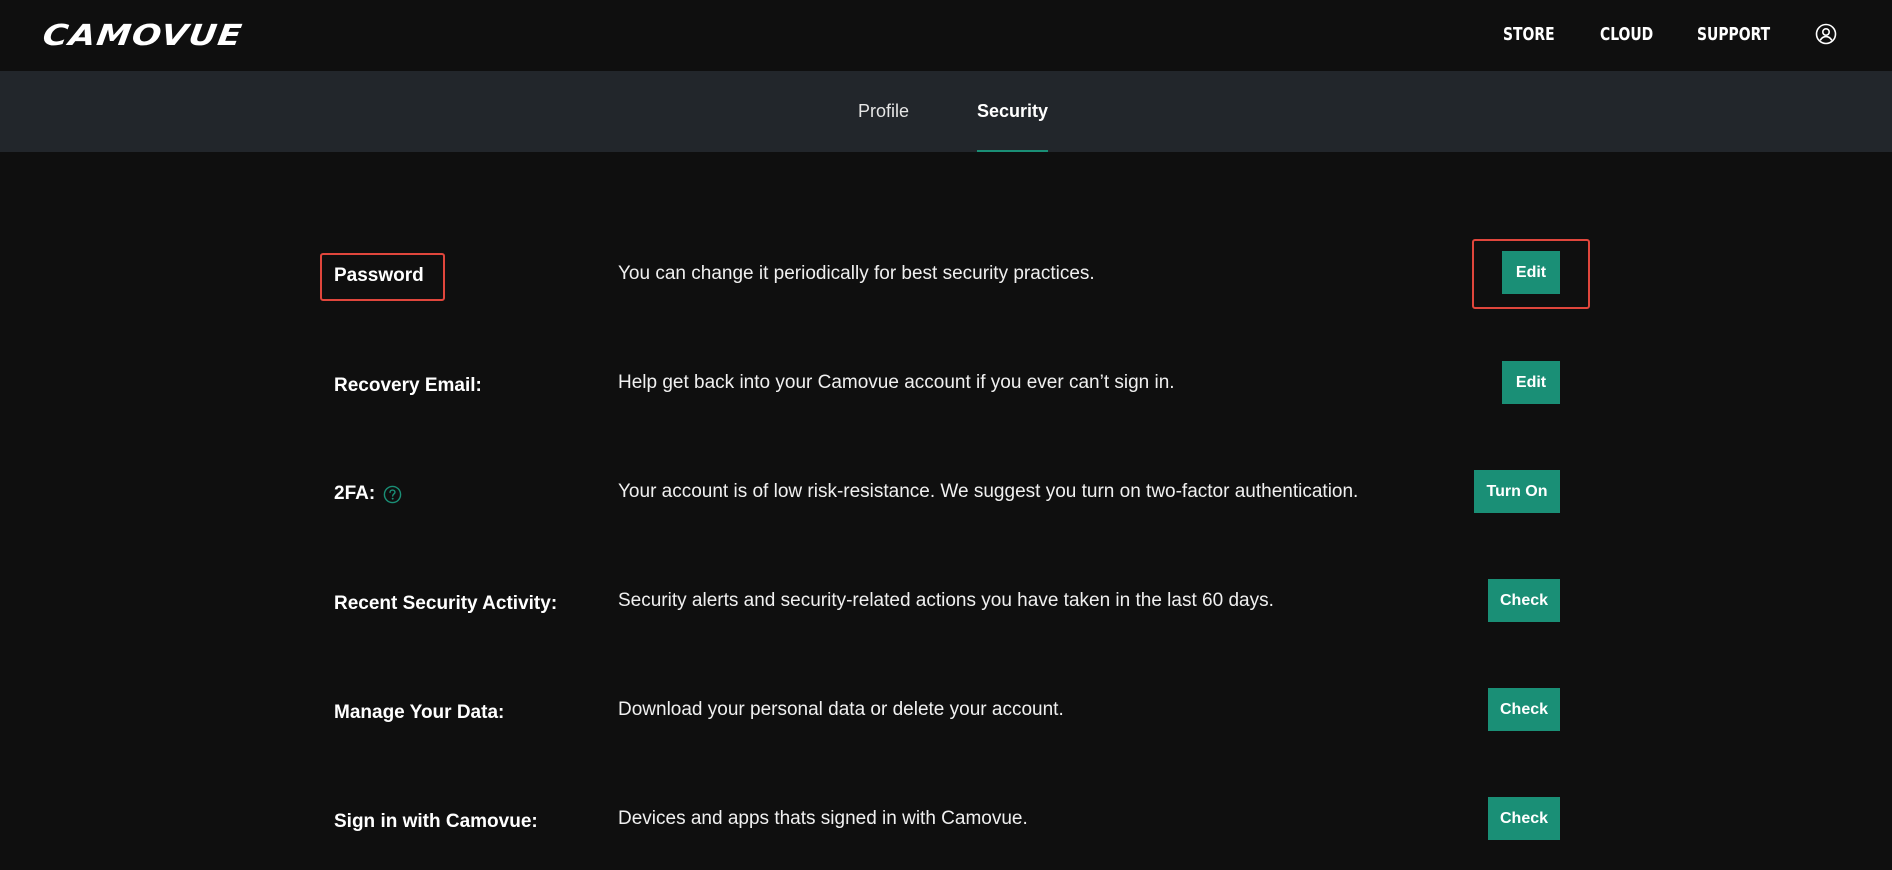 Image resolution: width=1892 pixels, height=870 pixels. Describe the element at coordinates (1626, 35) in the screenshot. I see `nav-cloud-link: CLOUD` at that location.